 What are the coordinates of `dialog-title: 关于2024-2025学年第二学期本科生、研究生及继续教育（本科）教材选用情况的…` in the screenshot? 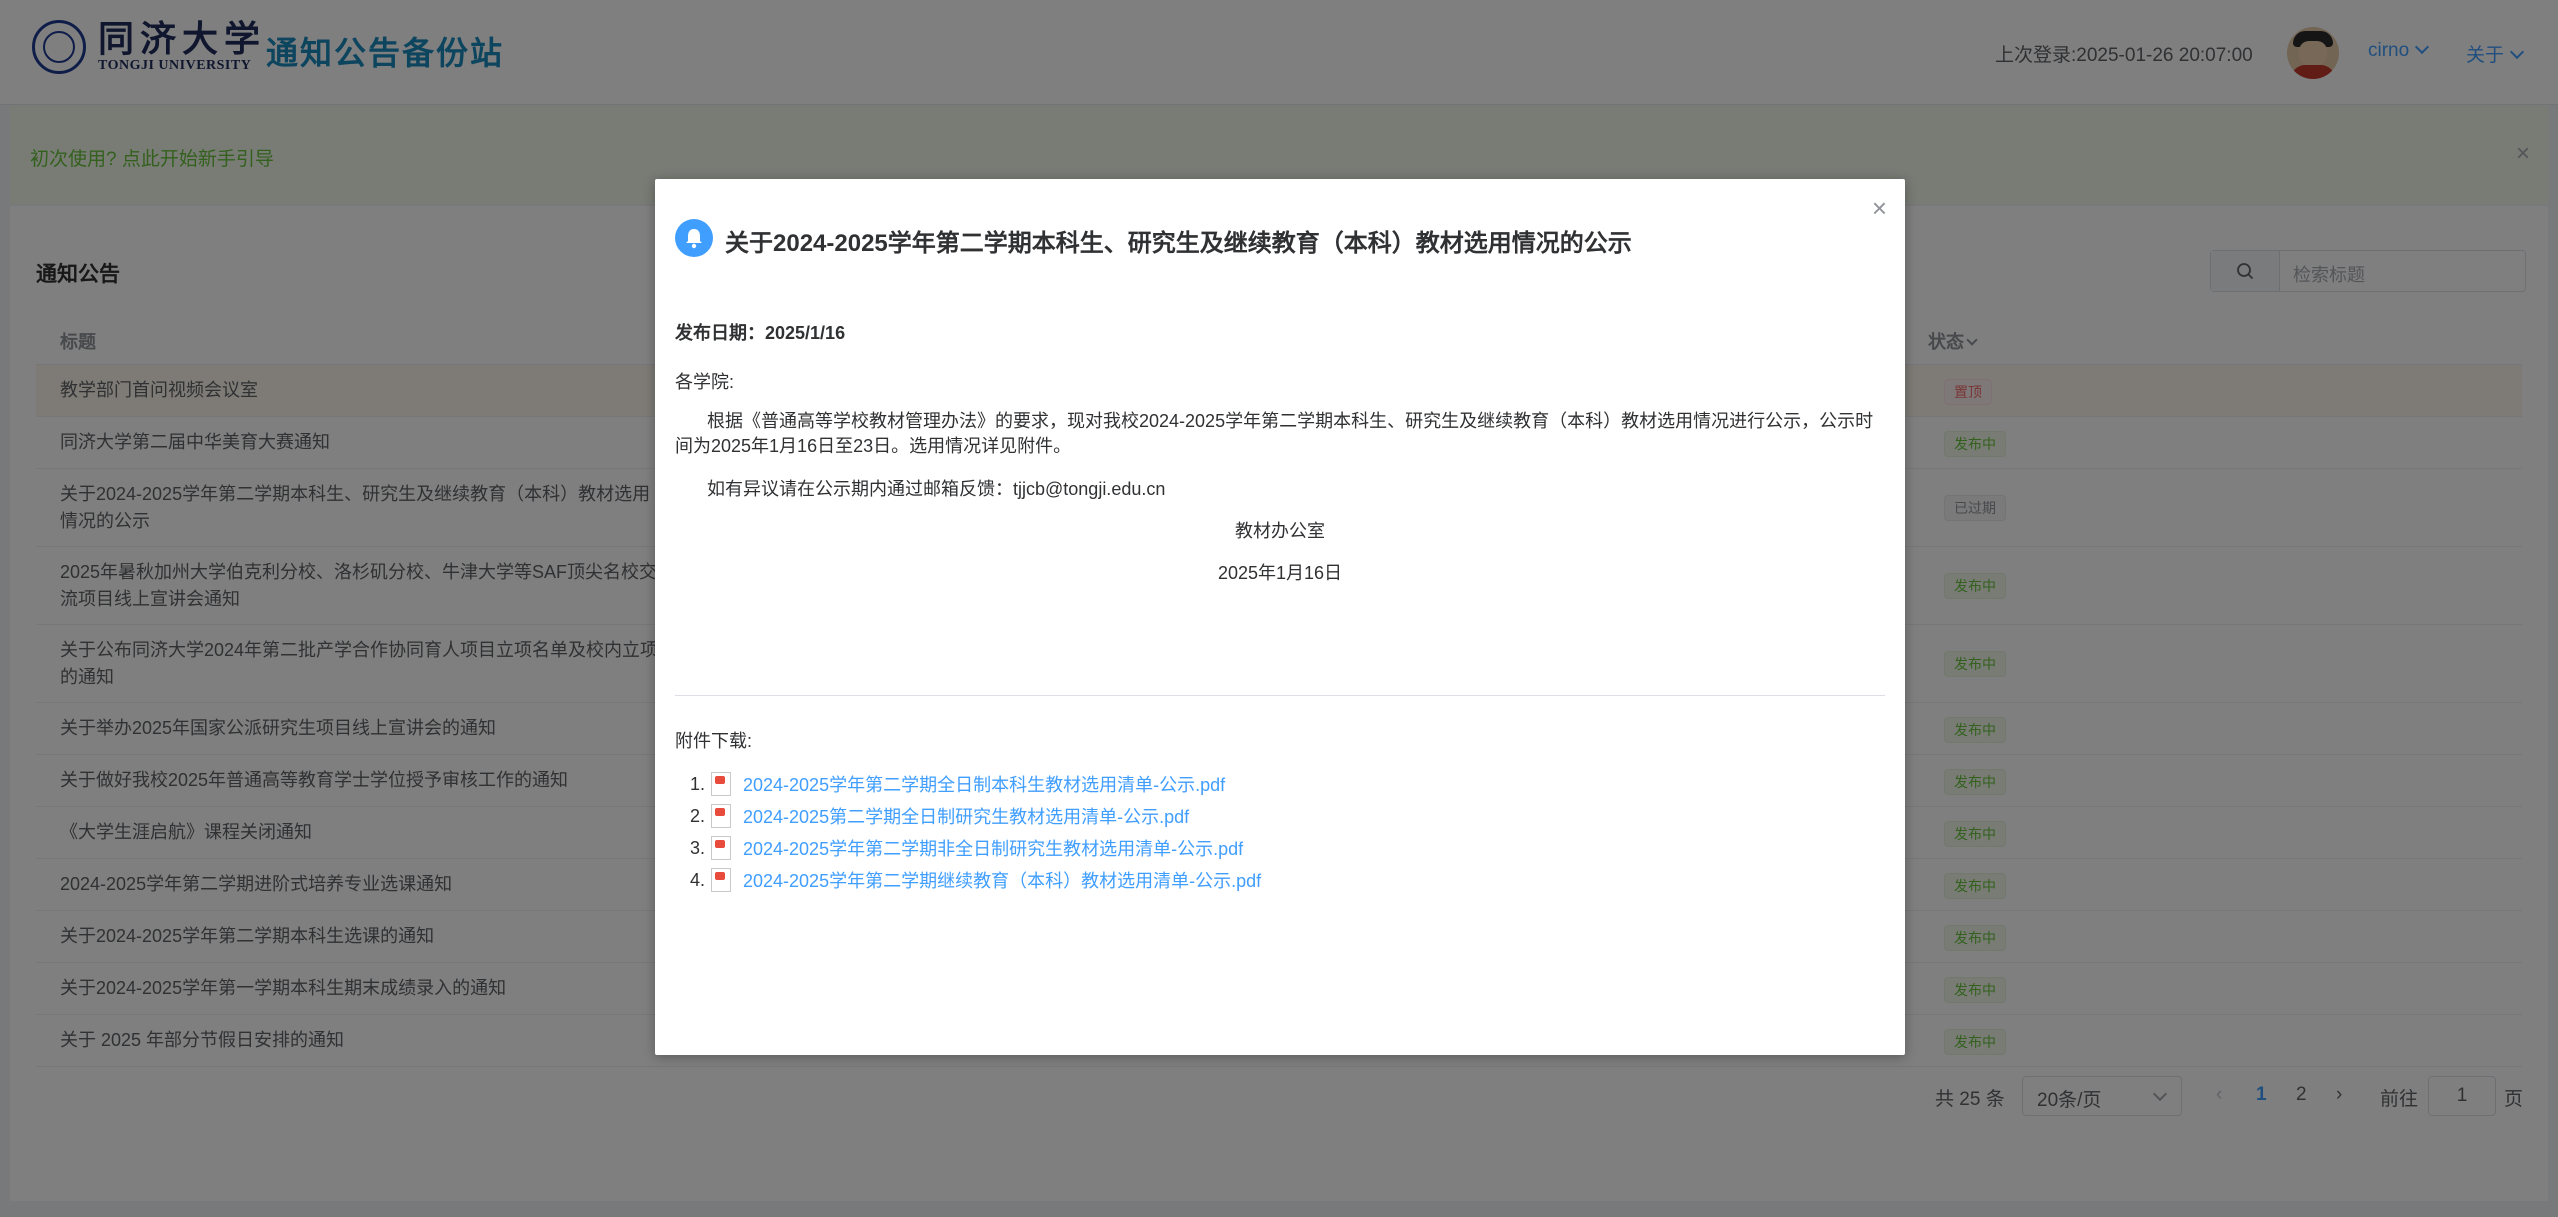 It's located at (1178, 243).